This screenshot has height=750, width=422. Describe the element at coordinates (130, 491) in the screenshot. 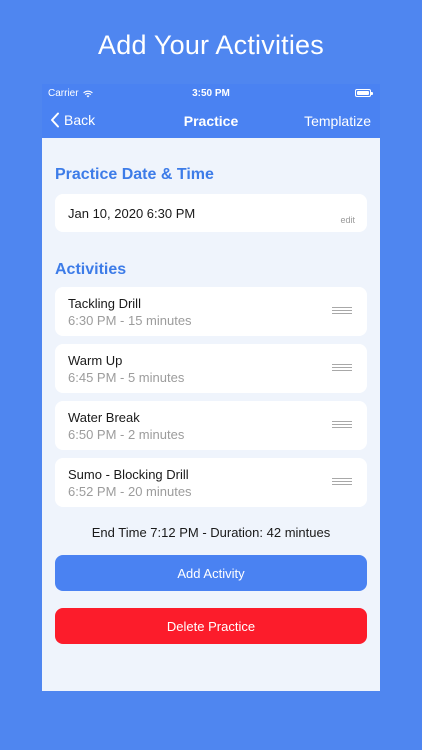

I see `activity-detail: 6:52 PM - 20 minutes` at that location.